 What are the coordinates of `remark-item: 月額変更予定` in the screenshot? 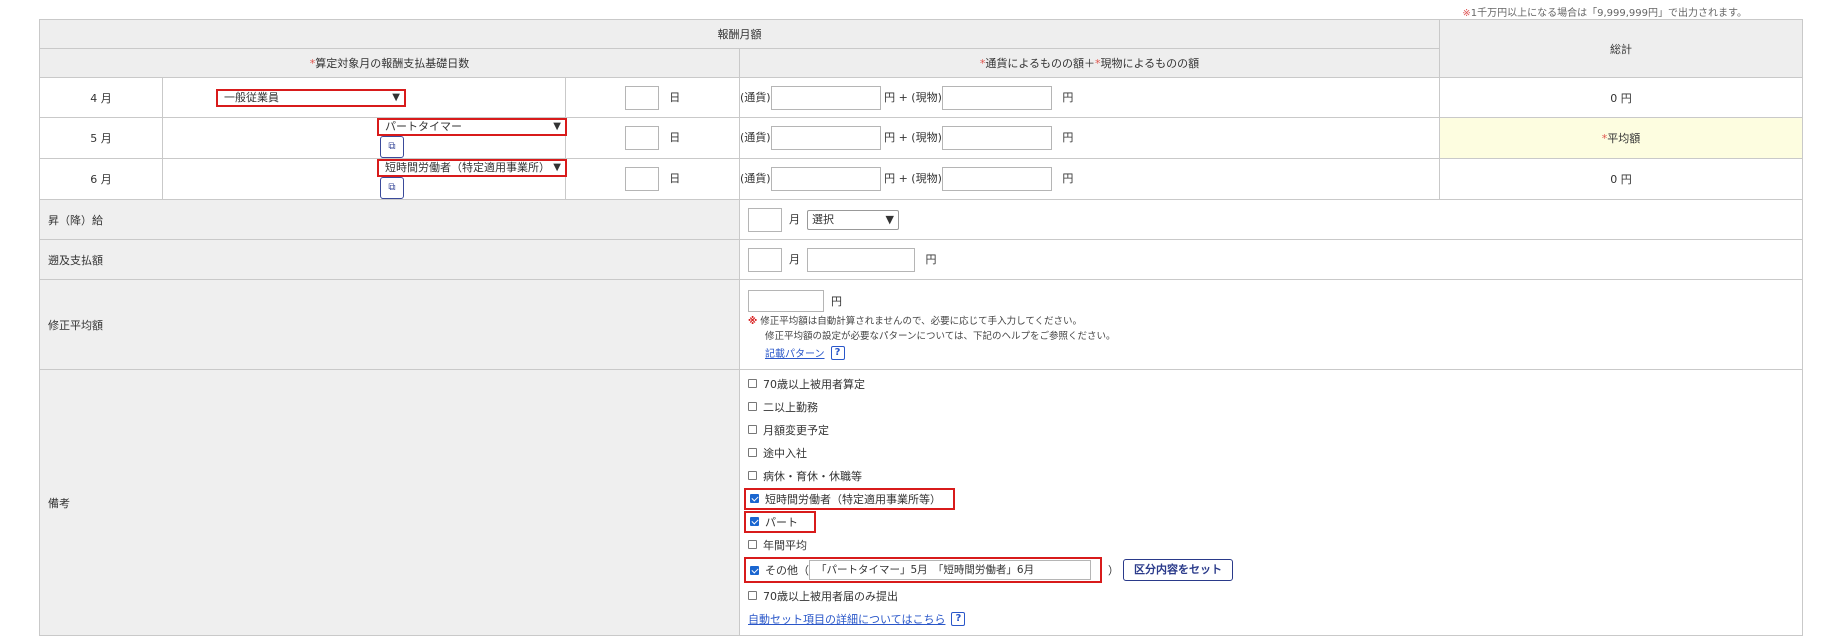 It's located at (1275, 429).